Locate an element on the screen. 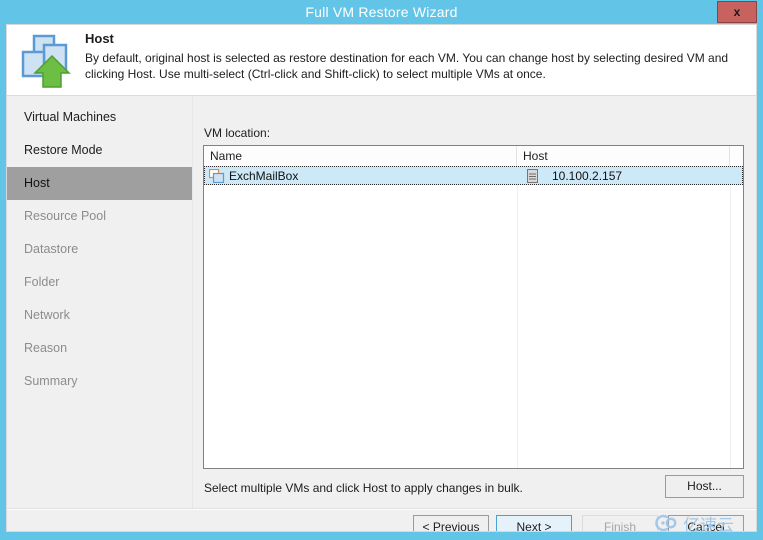  title-bar: Full VM Restore Wizard x is located at coordinates (381, 12).